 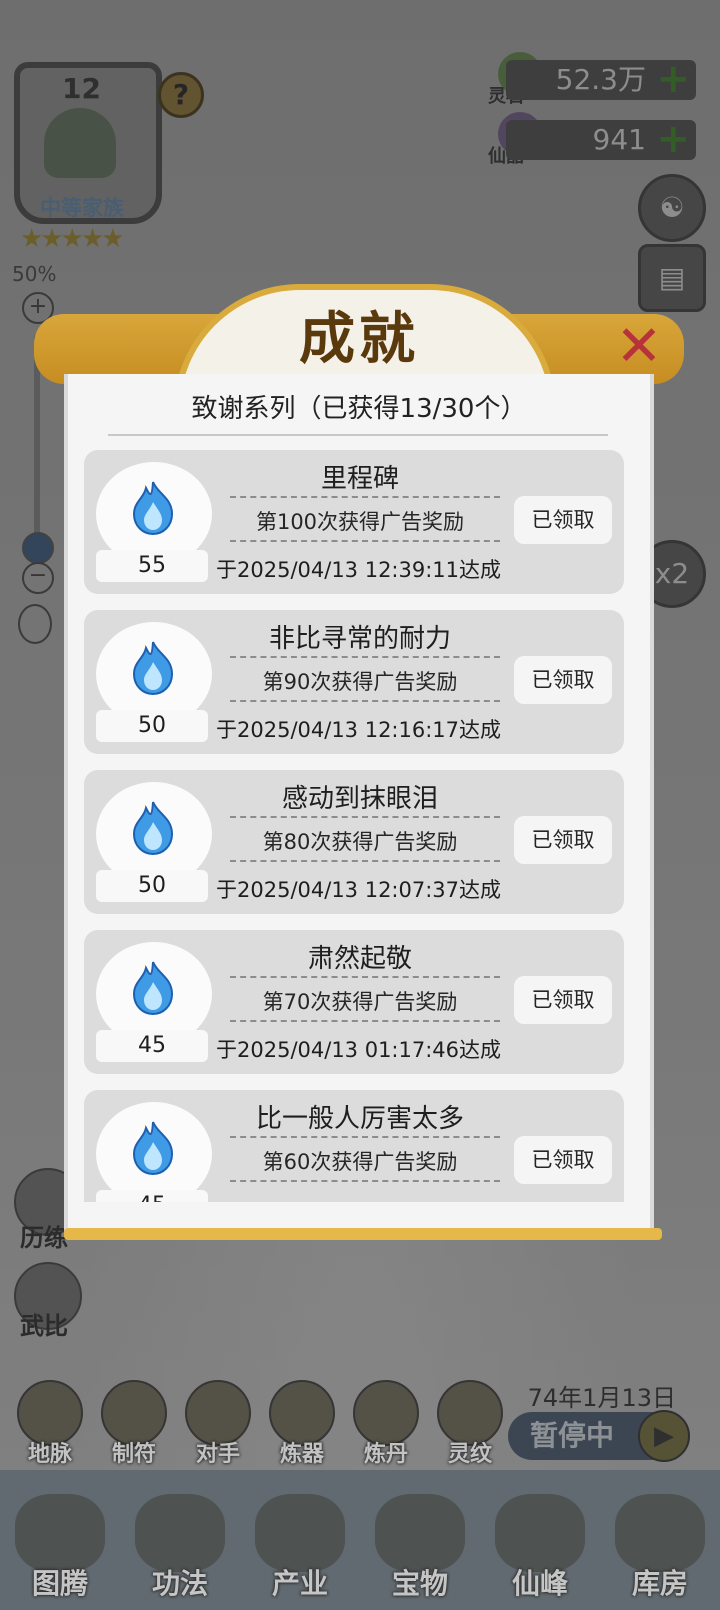 I want to click on close-icon: ✕, so click(x=639, y=347).